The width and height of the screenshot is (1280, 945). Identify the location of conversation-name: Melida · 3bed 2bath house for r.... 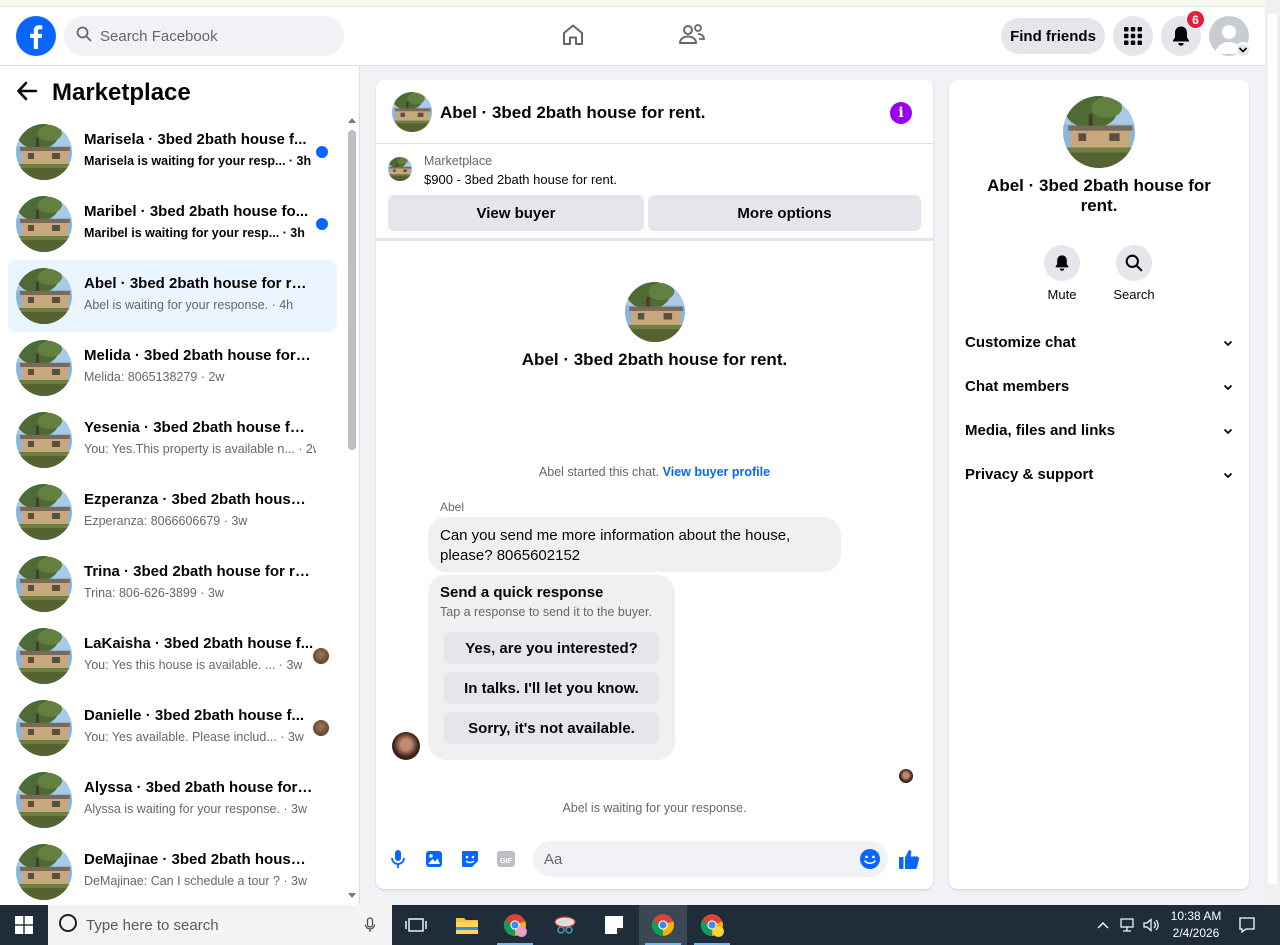
(199, 355).